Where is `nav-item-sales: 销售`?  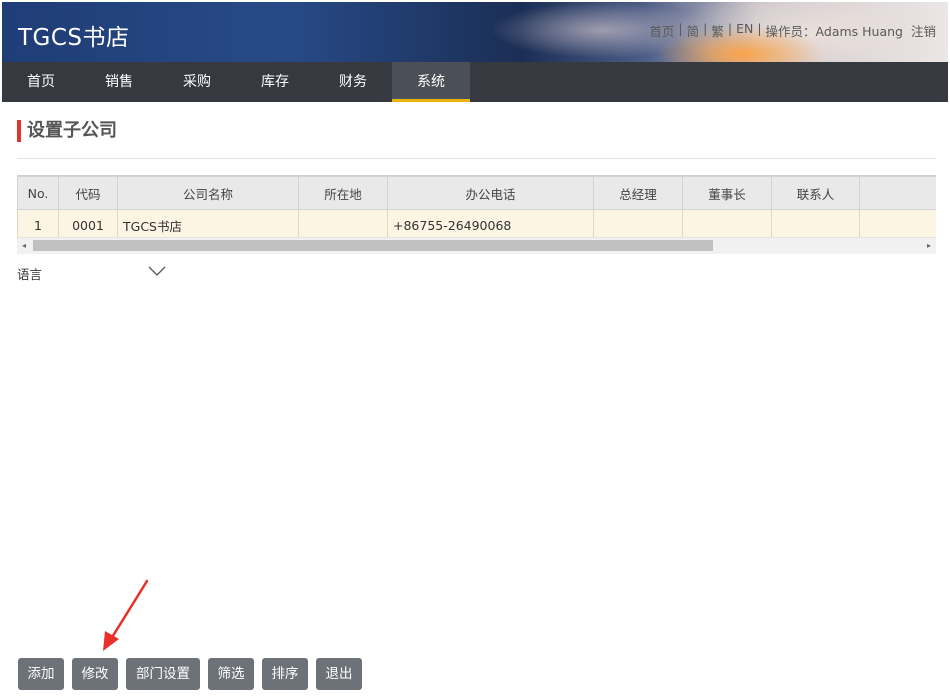 nav-item-sales: 销售 is located at coordinates (119, 82).